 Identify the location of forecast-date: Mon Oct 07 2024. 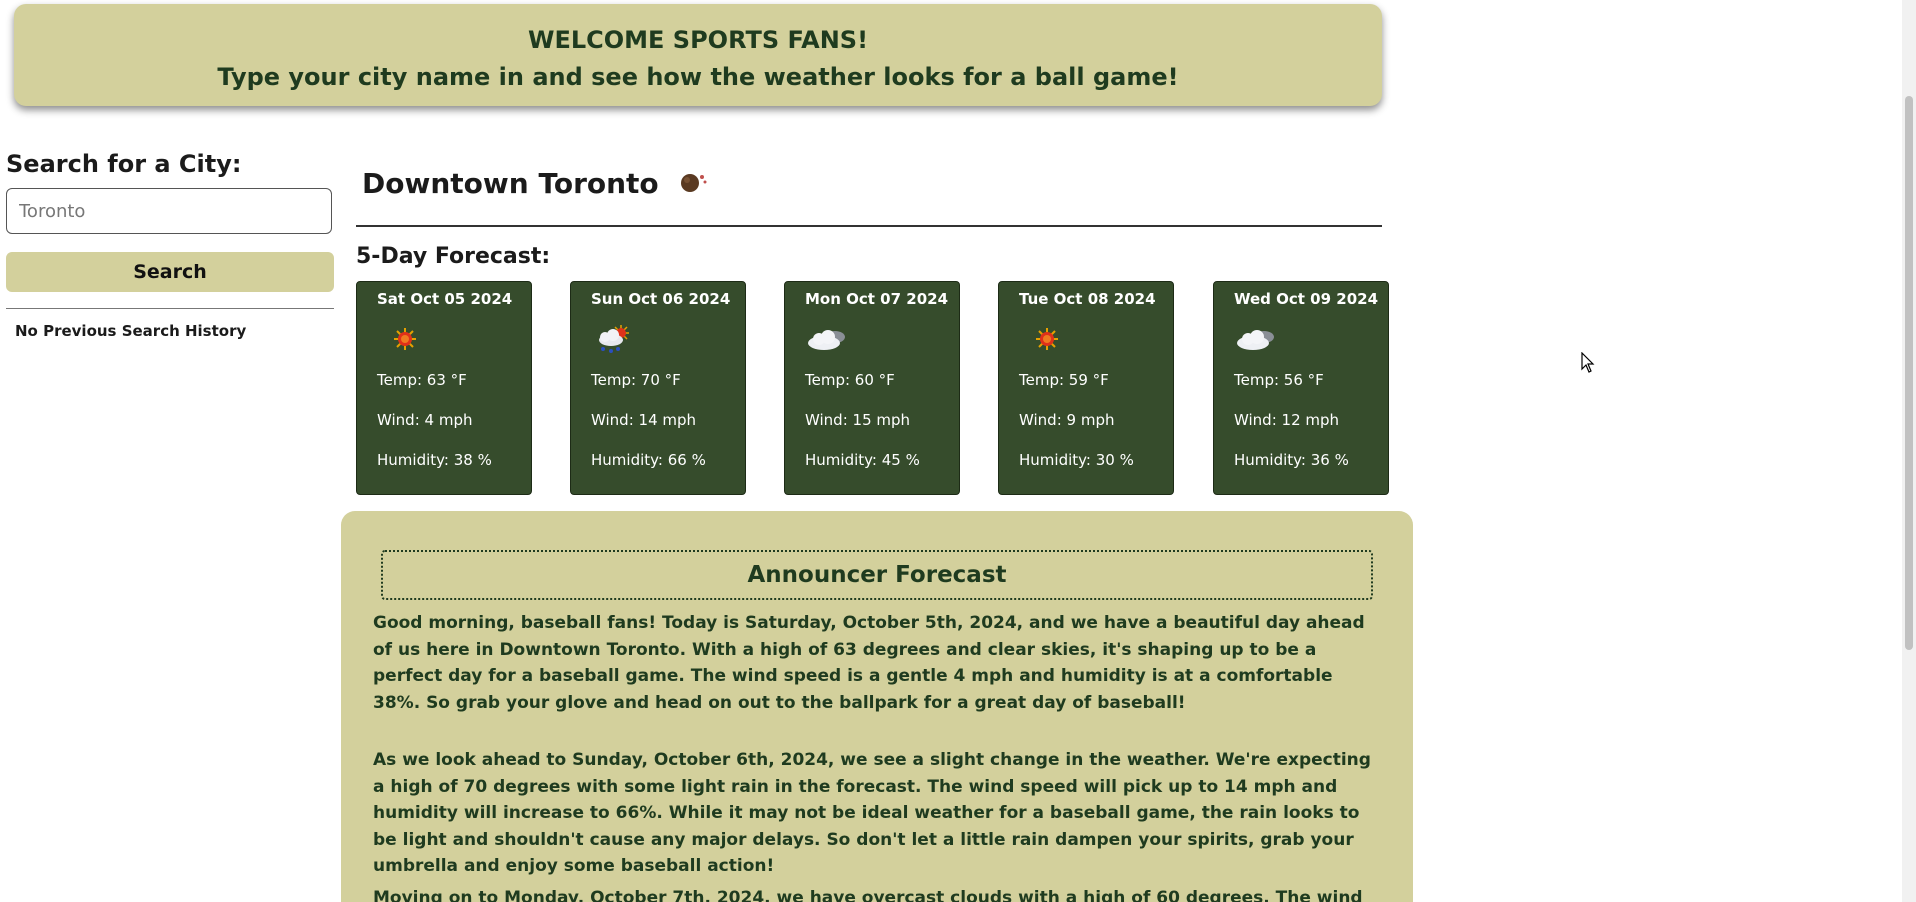
(877, 299).